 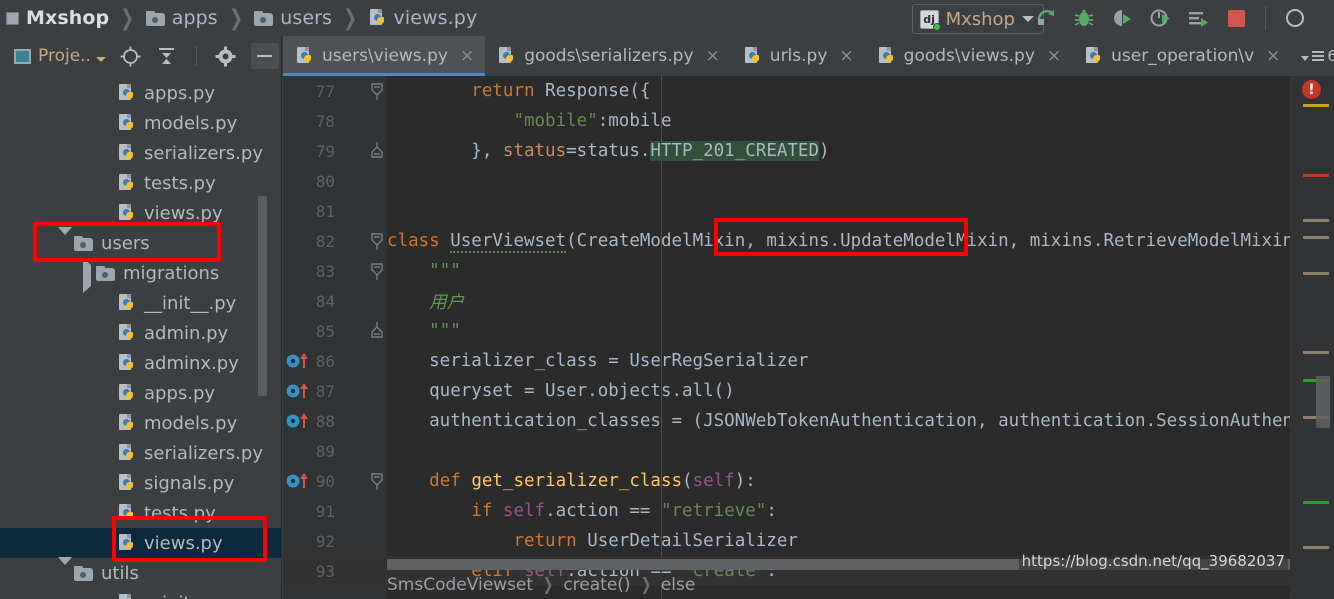 I want to click on sidebar-scrollbar, so click(x=262, y=296).